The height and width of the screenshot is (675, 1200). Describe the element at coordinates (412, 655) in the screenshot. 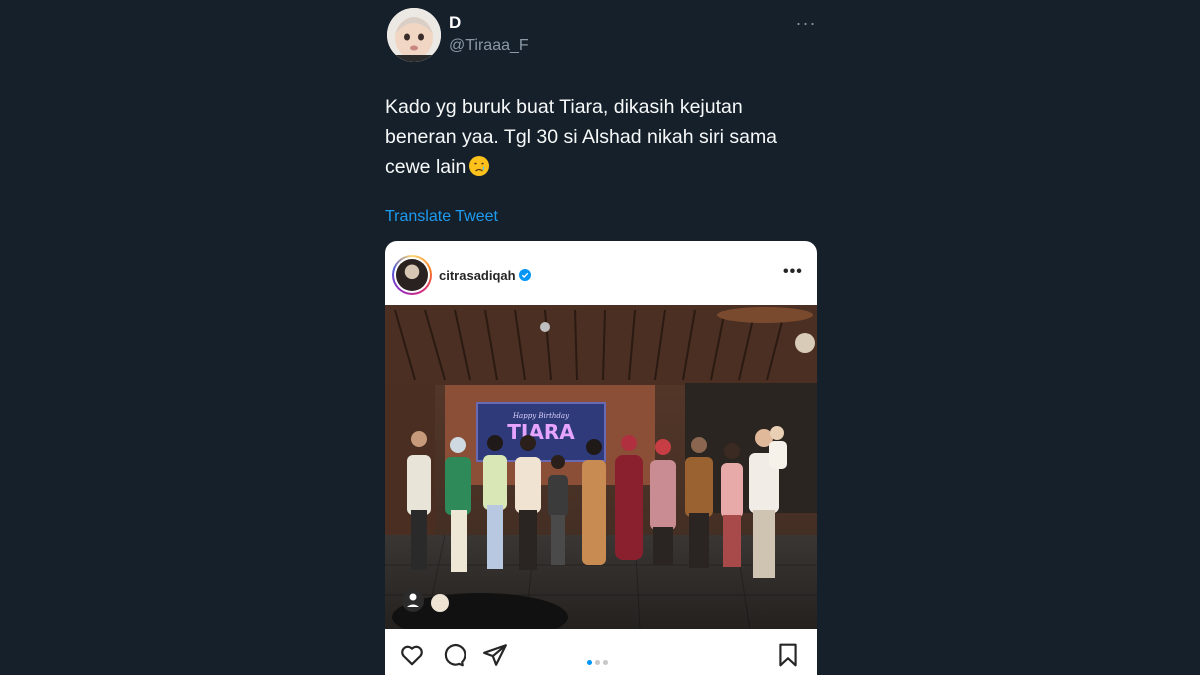

I see `heart-icon` at that location.